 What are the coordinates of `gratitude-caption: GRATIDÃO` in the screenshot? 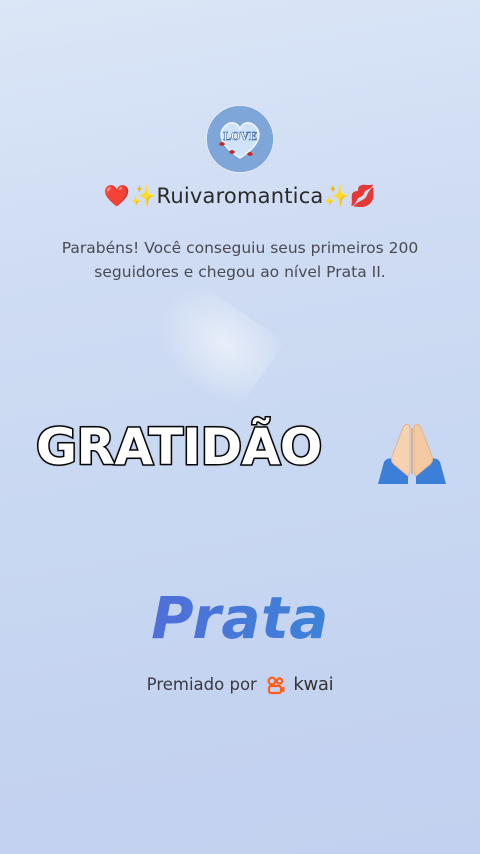 It's located at (179, 447).